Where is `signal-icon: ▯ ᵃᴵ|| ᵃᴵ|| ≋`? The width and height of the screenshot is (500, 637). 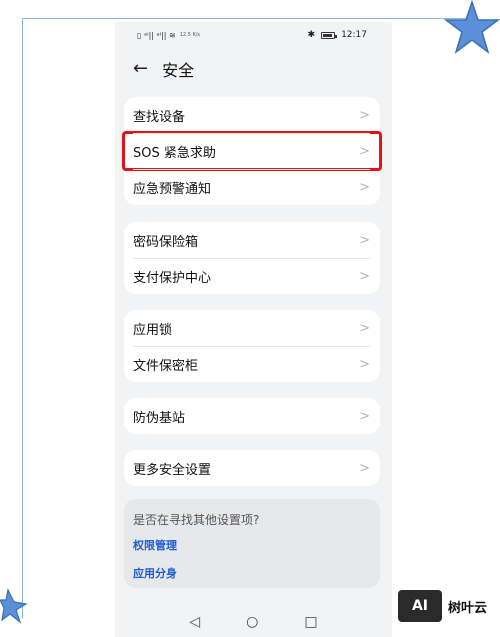
signal-icon: ▯ ᵃᴵ|| ᵃᴵ|| ≋ is located at coordinates (156, 35).